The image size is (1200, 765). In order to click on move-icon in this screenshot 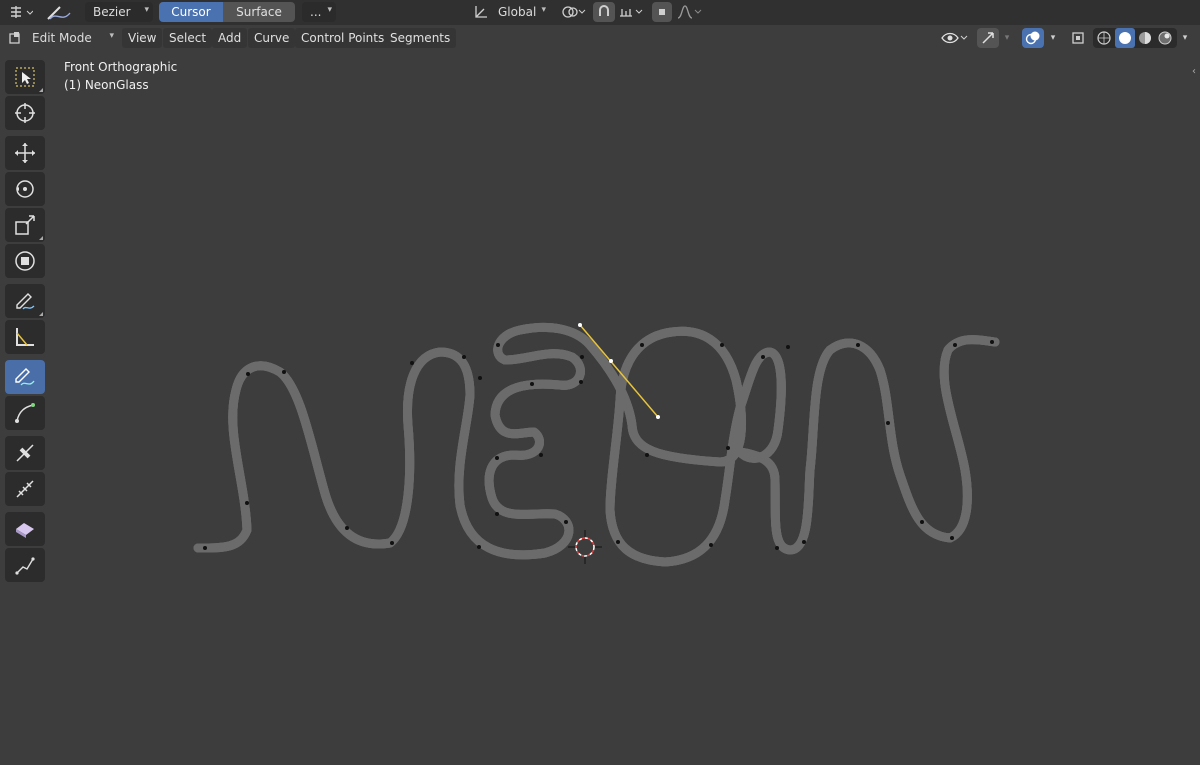, I will do `click(25, 153)`.